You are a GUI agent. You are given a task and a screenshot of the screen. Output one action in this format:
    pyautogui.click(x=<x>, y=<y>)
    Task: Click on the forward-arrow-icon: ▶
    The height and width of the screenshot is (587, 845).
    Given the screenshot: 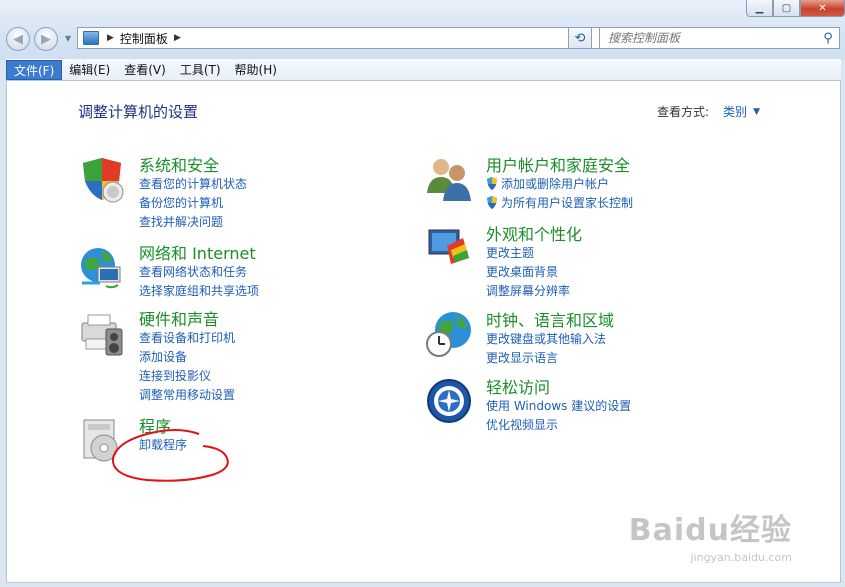 What is the action you would take?
    pyautogui.click(x=46, y=39)
    